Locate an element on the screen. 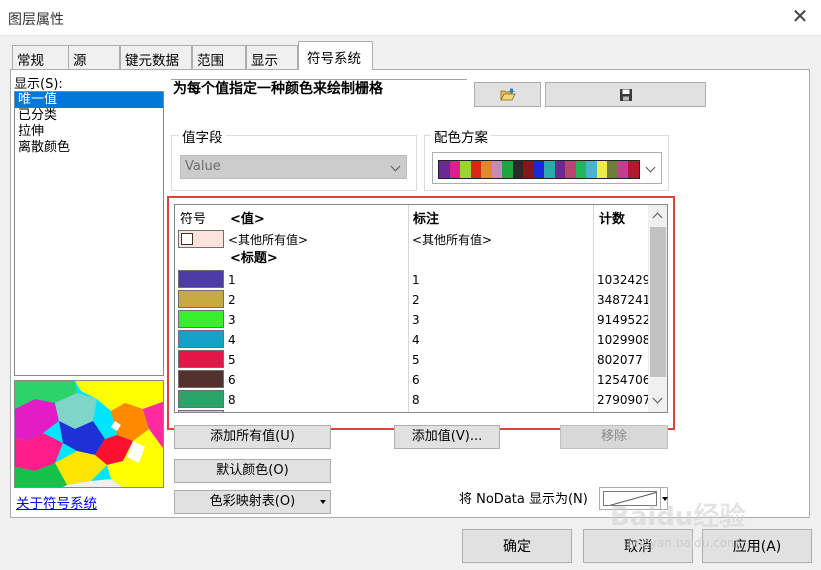 This screenshot has width=821, height=570. table-cell-label: 5 is located at coordinates (416, 360).